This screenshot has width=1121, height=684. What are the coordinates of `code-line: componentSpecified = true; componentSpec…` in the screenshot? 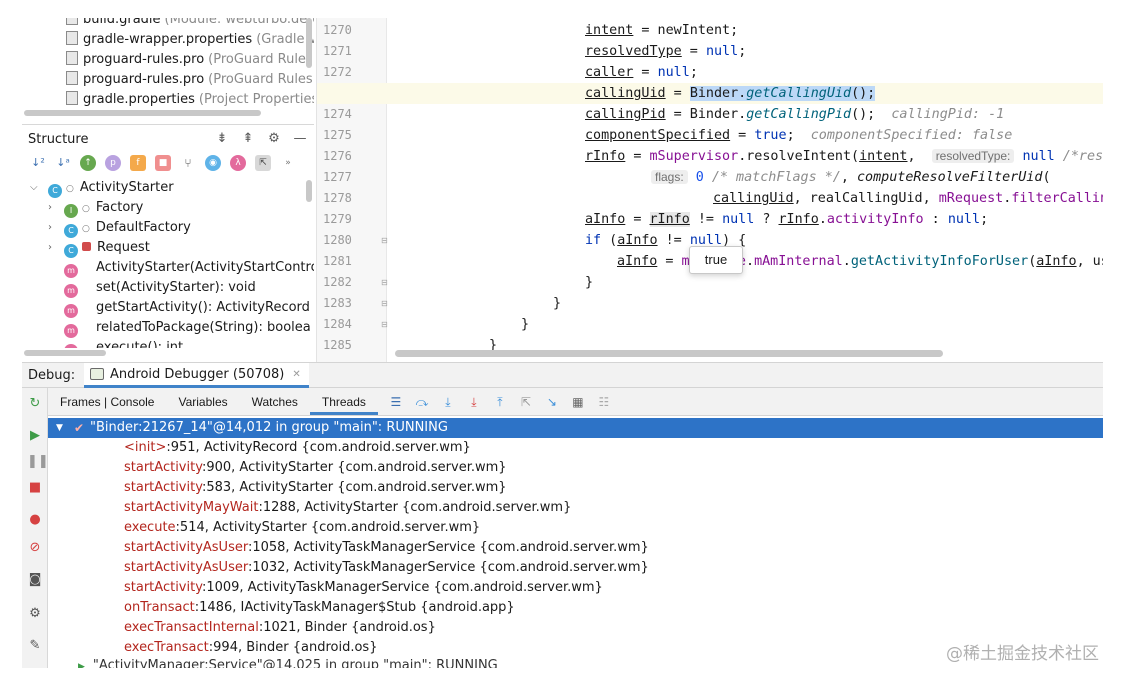 It's located at (710, 135).